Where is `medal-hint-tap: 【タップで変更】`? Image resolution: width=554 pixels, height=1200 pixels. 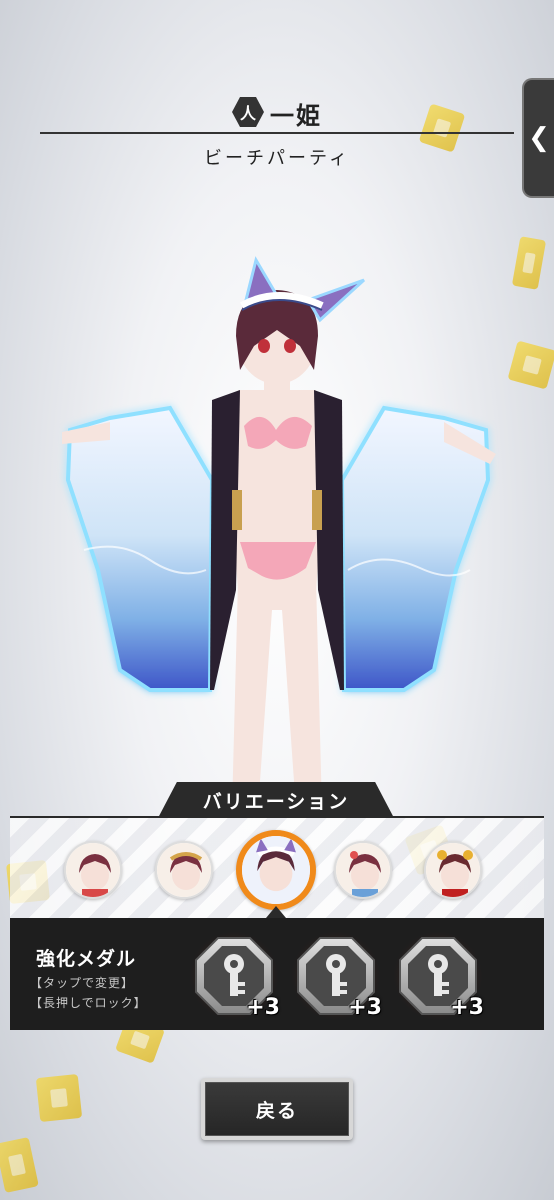 medal-hint-tap: 【タップで変更】 is located at coordinates (82, 983).